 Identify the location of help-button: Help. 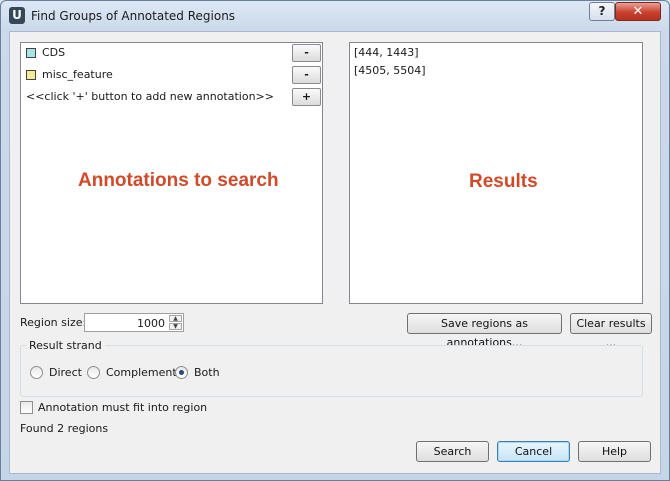
(614, 451).